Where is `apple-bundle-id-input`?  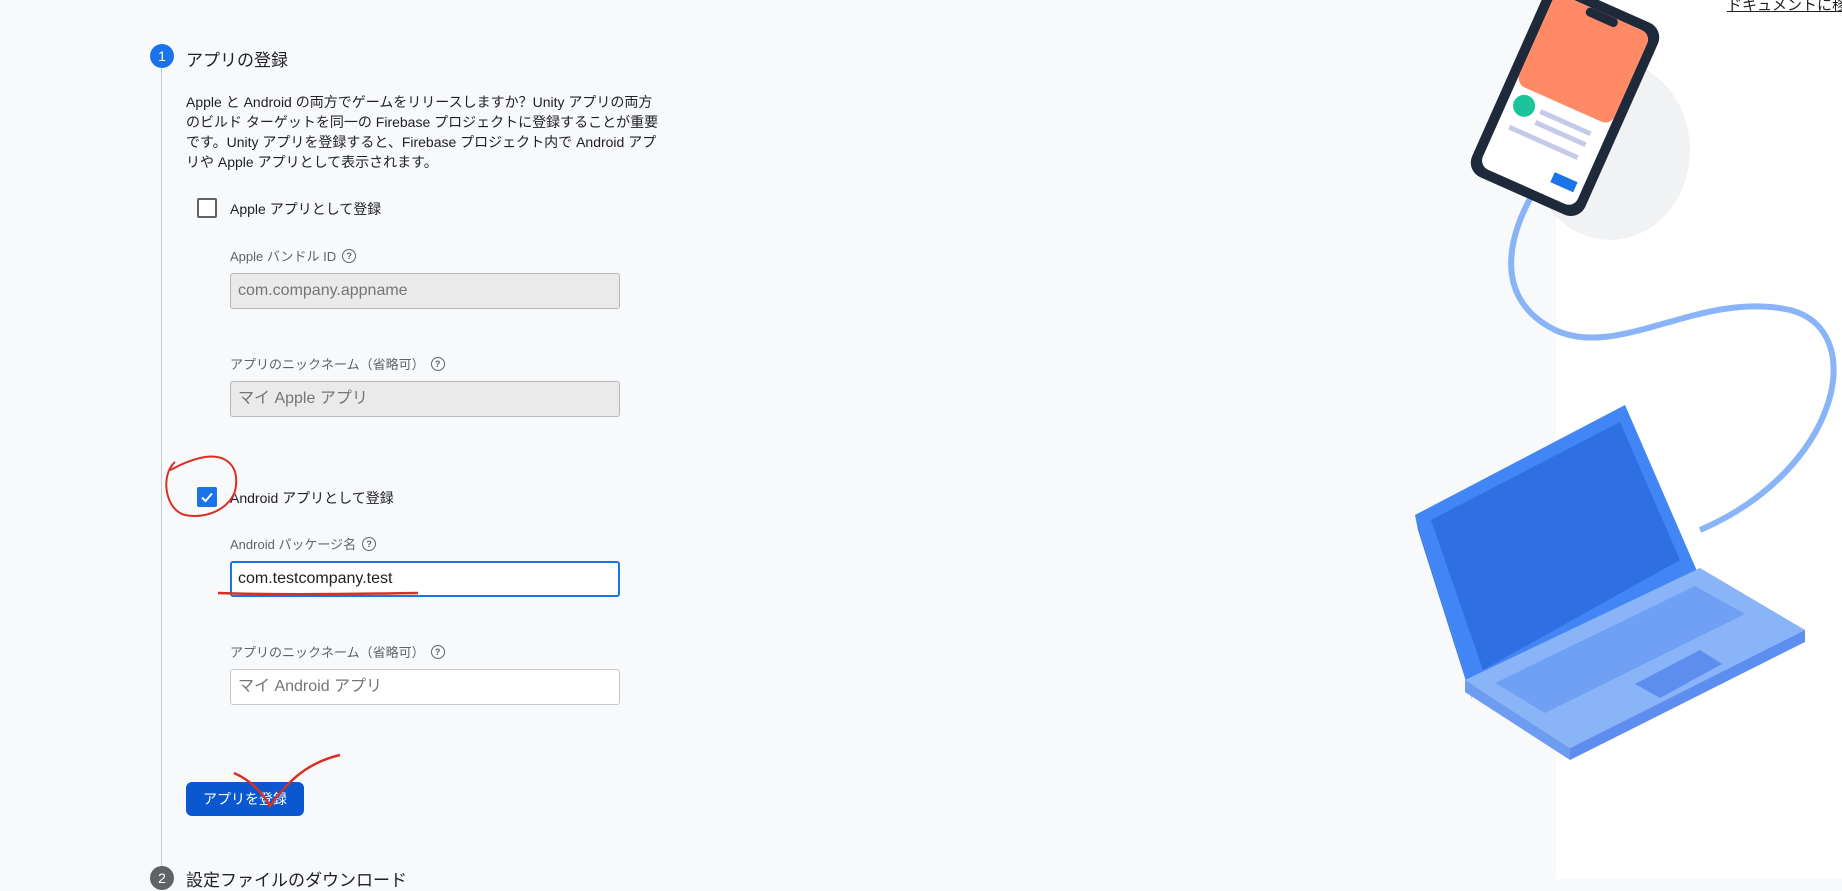
apple-bundle-id-input is located at coordinates (425, 291).